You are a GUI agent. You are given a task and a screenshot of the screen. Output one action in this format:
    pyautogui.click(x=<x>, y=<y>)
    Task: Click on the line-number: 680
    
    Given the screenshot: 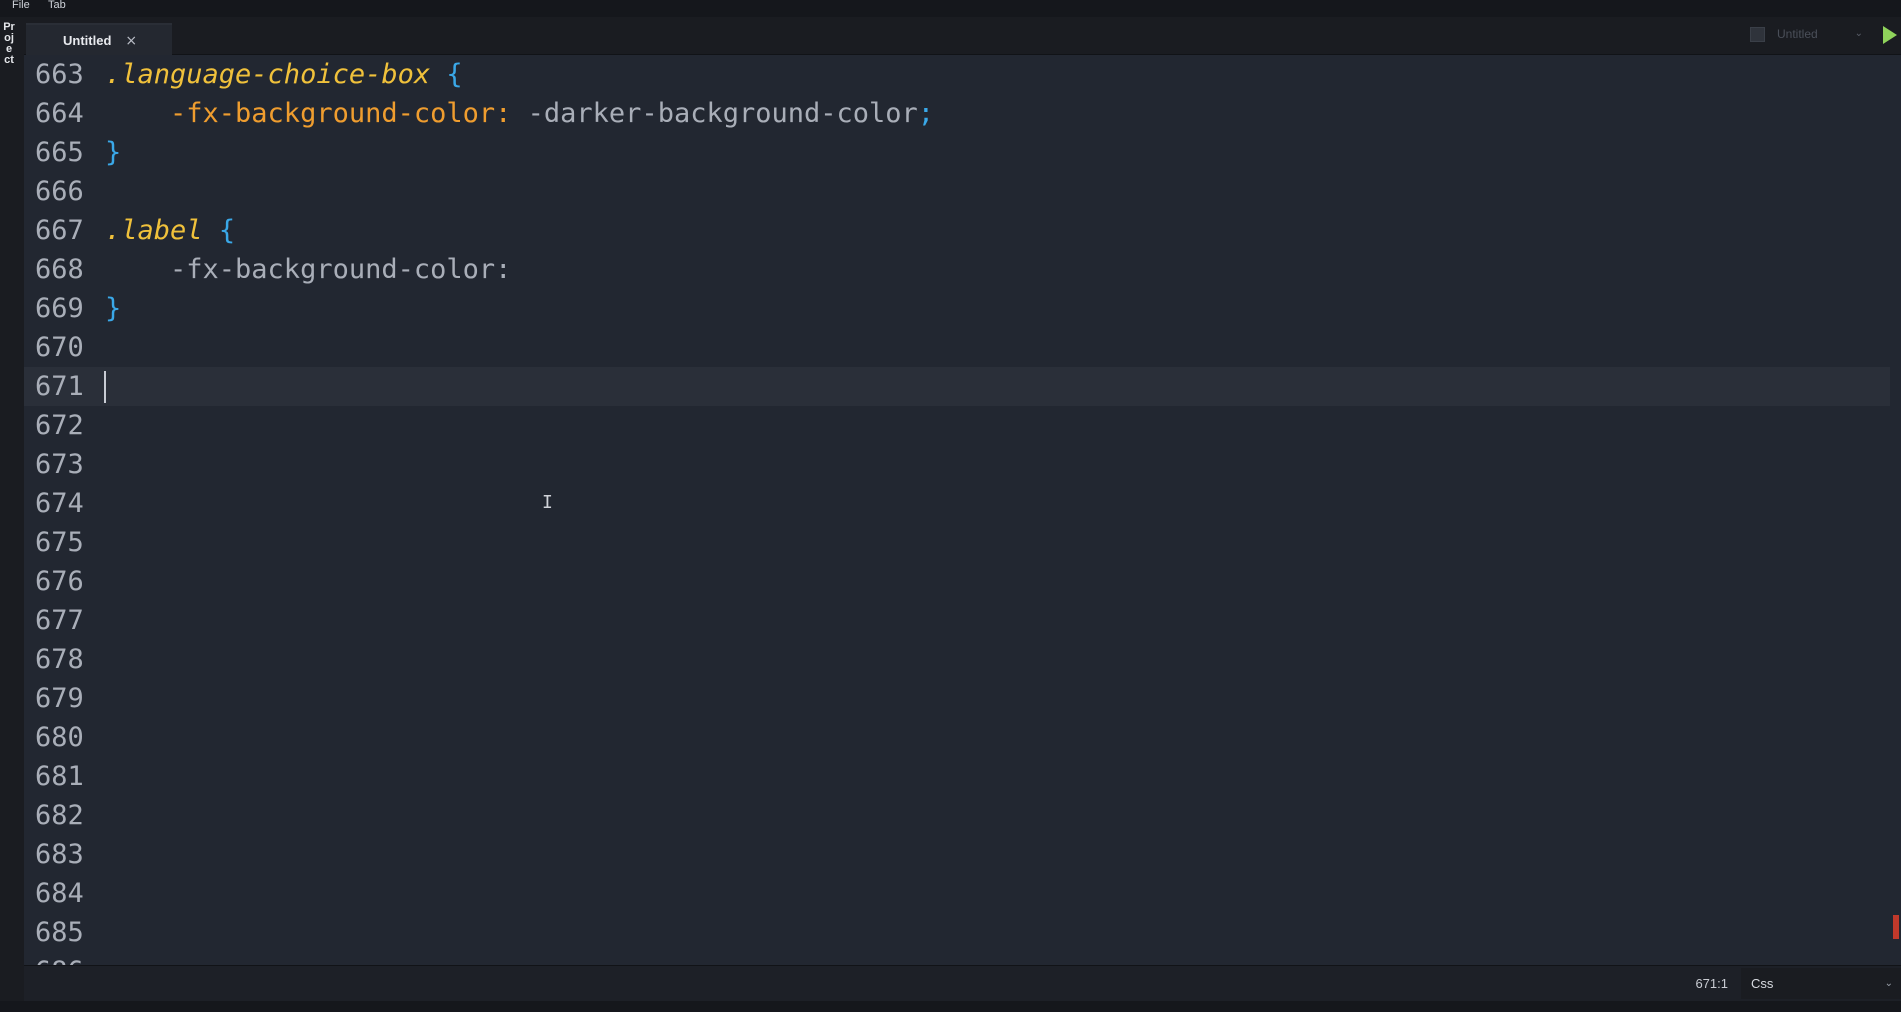 What is the action you would take?
    pyautogui.click(x=59, y=737)
    